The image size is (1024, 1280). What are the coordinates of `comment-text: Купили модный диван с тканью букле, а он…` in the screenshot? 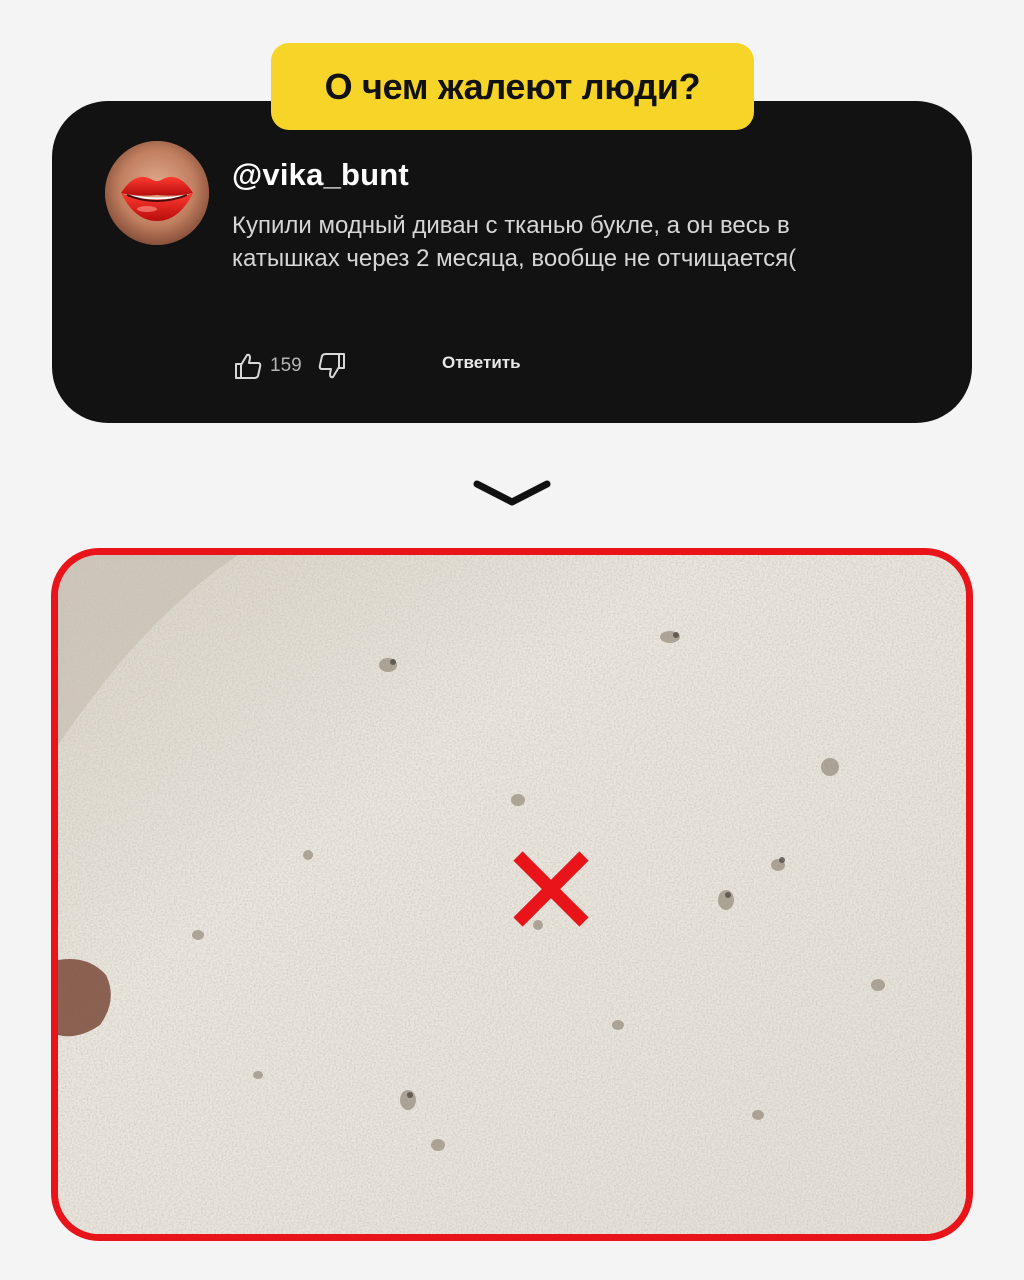 It's located at (514, 242).